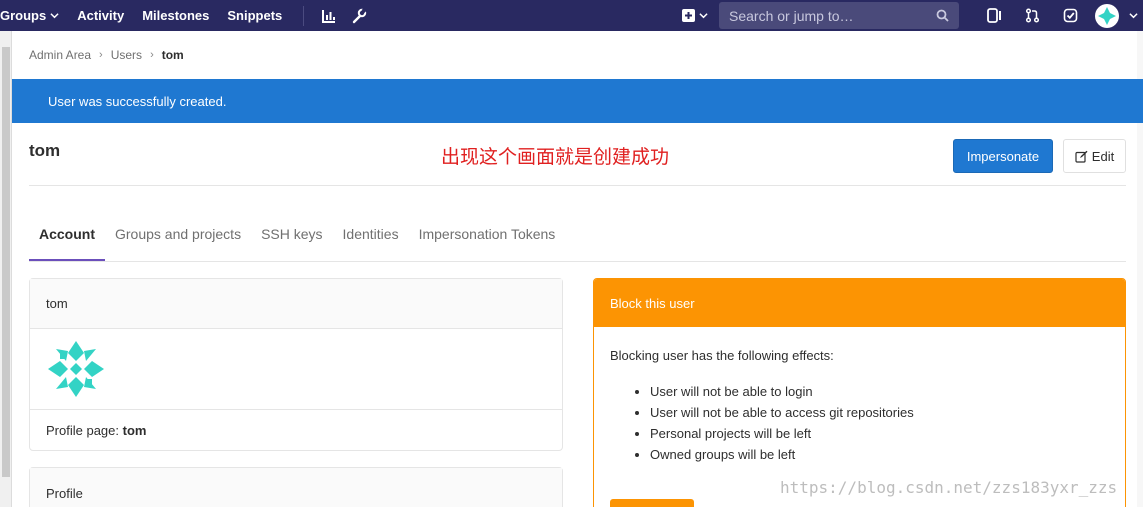 This screenshot has height=507, width=1143. I want to click on issues-button, so click(994, 15).